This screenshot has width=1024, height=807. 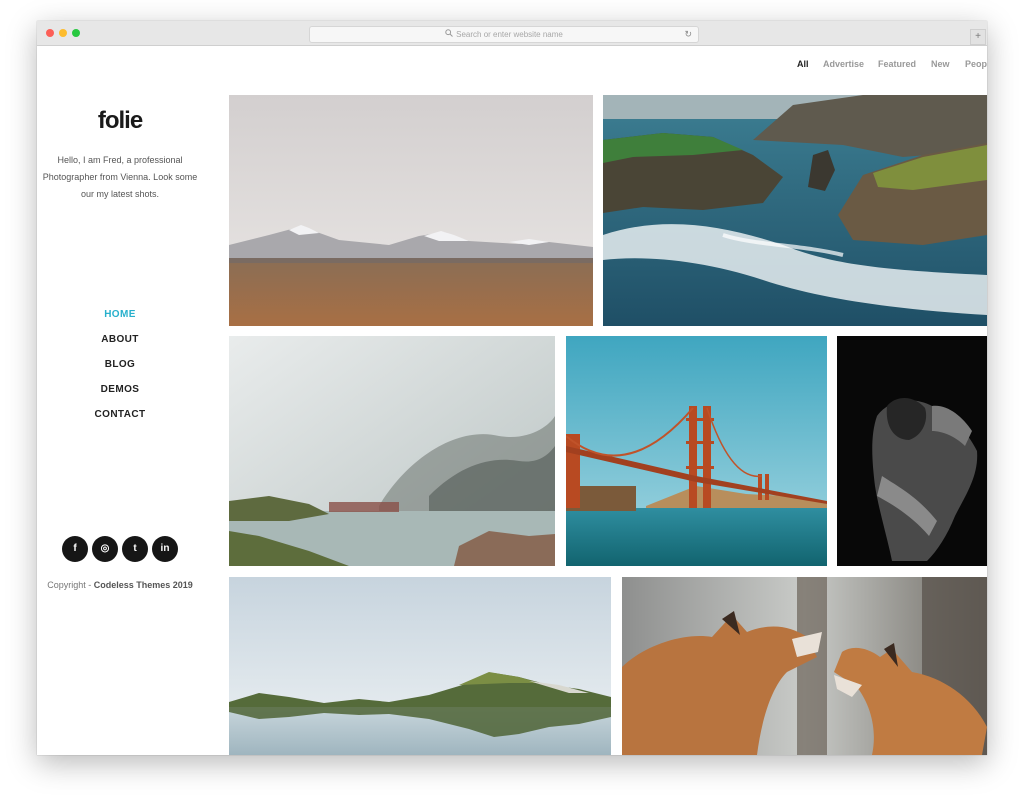 I want to click on photo-foxes, so click(x=804, y=666).